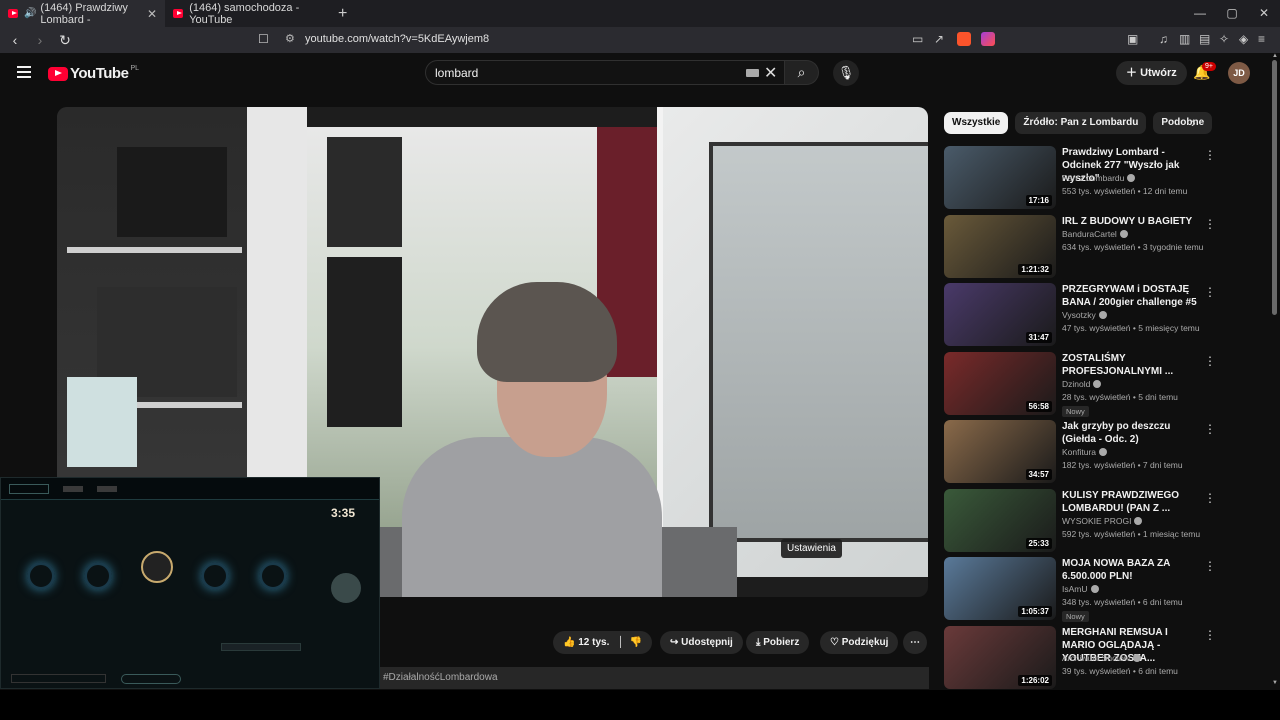 The image size is (1280, 720). Describe the element at coordinates (1274, 187) in the screenshot. I see `scrollbar` at that location.